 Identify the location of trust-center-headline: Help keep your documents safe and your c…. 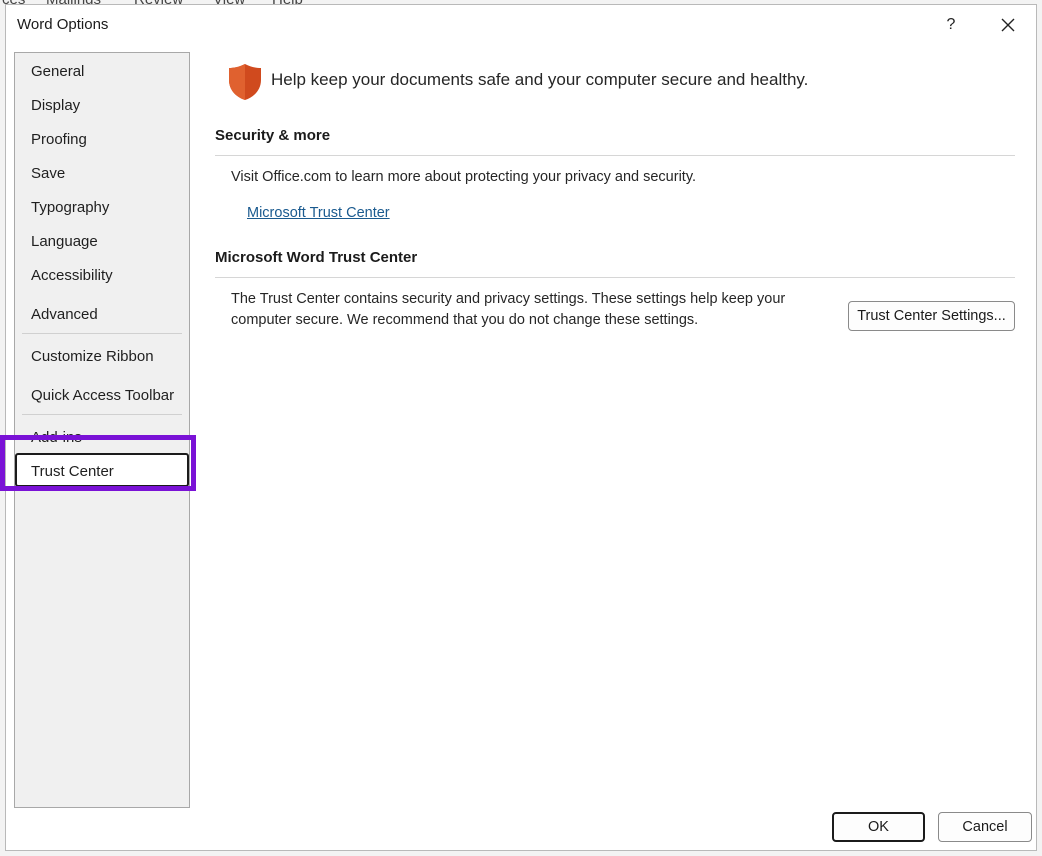
(540, 79).